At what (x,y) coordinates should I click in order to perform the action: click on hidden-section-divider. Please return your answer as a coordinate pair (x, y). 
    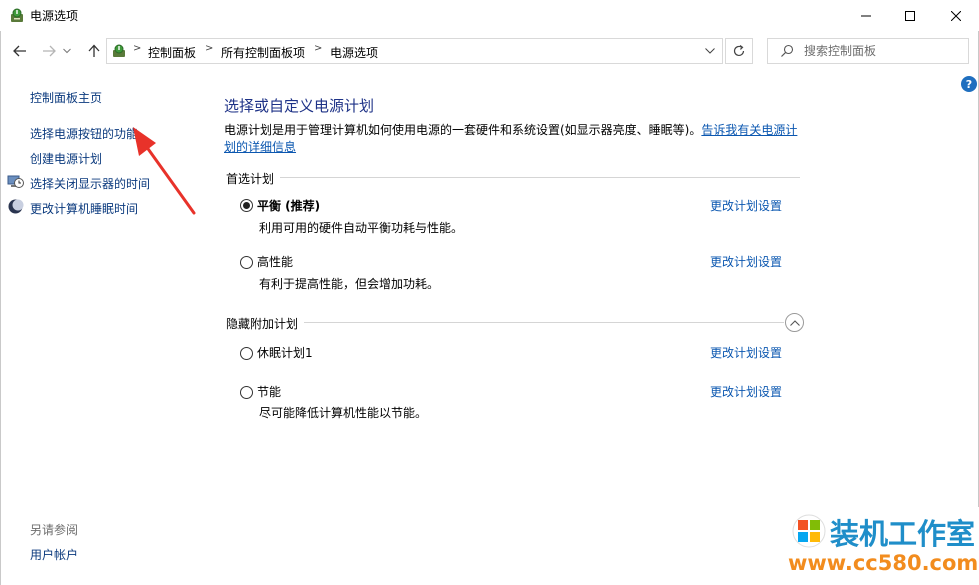
    Looking at the image, I should click on (505, 322).